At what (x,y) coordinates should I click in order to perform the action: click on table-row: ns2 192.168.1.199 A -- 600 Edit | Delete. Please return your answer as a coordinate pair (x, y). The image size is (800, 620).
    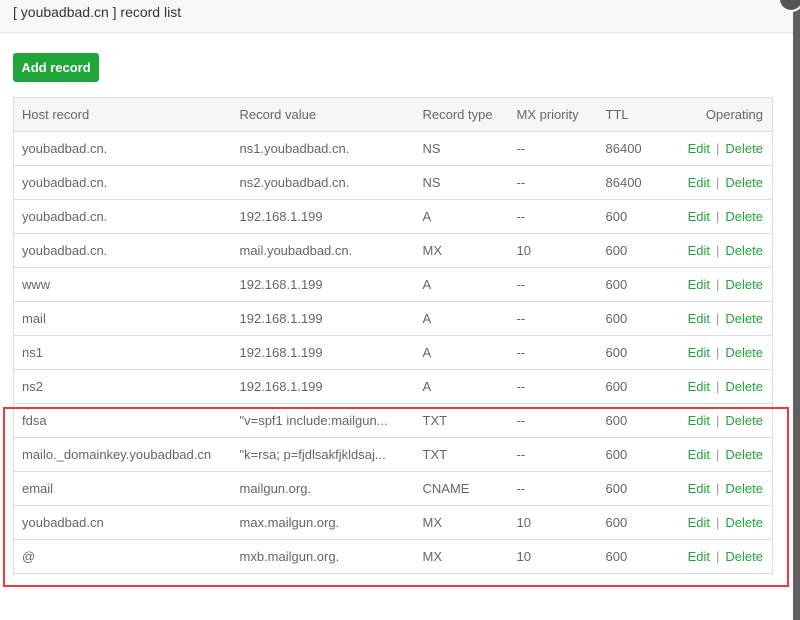
    Looking at the image, I should click on (393, 386).